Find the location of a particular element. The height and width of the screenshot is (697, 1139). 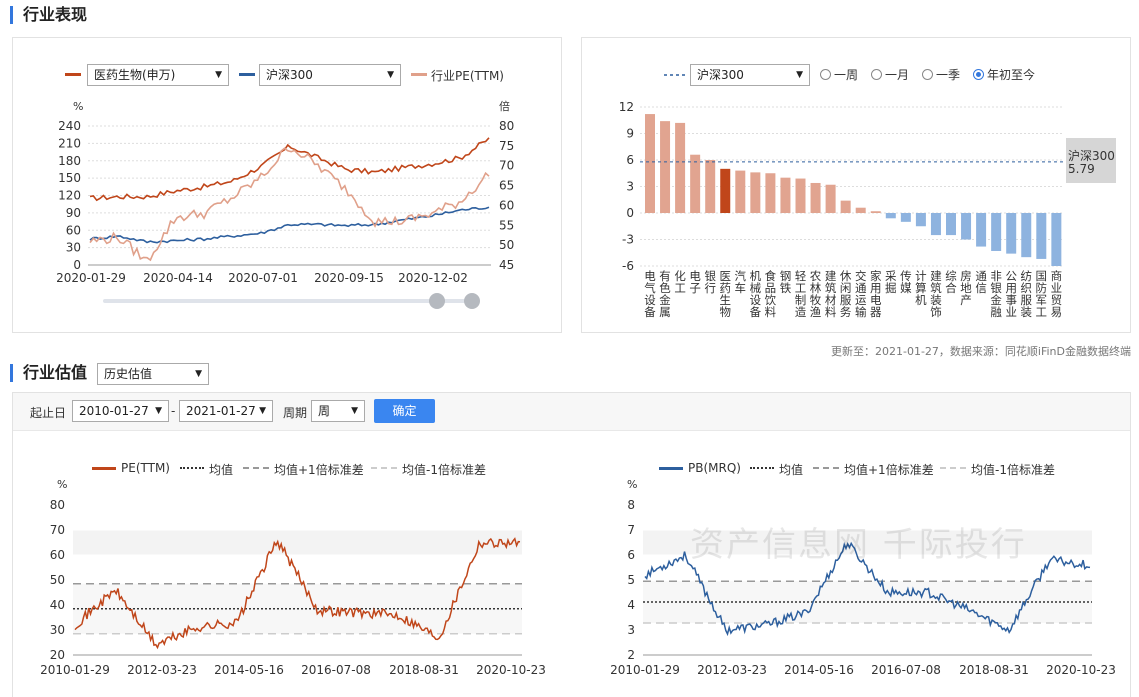

y-tick-label: 12 is located at coordinates (626, 107).